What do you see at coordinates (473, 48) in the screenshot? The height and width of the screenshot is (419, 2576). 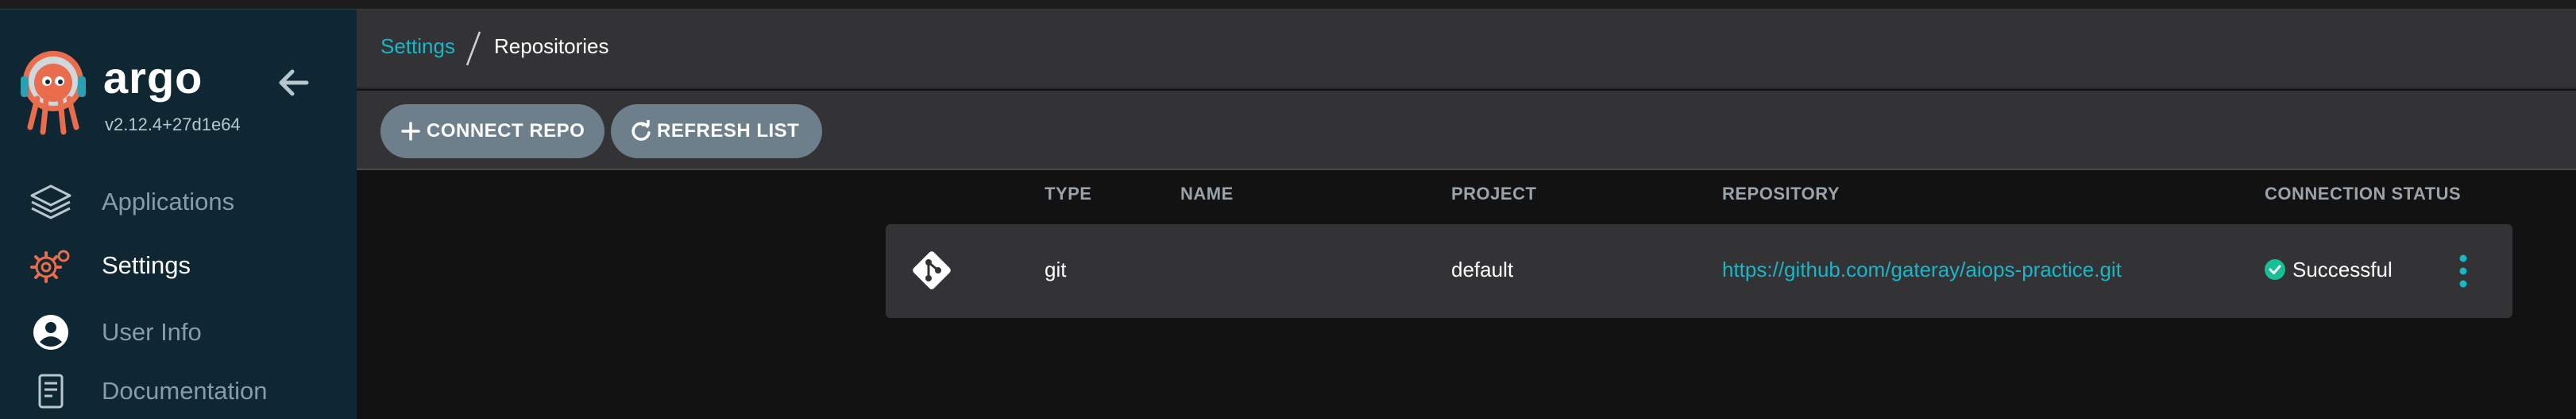 I see `breadcrumb-separator` at bounding box center [473, 48].